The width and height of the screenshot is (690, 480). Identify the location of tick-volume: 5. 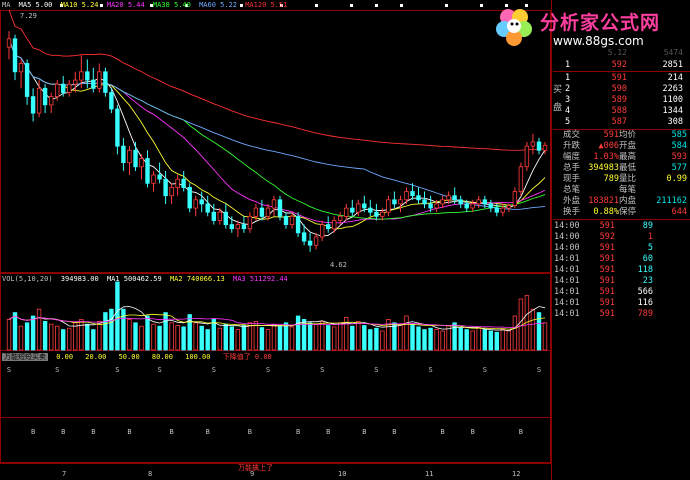
(650, 248).